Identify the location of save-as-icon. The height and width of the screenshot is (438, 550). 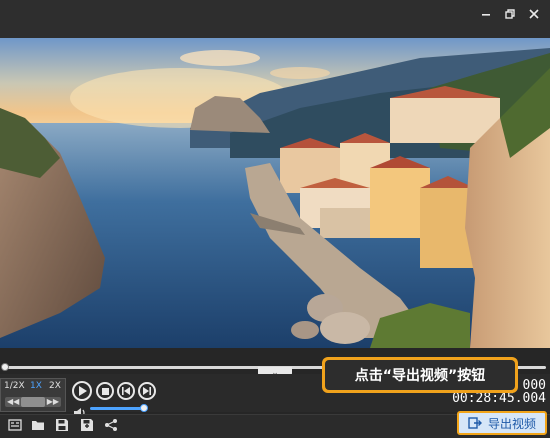
(87, 425).